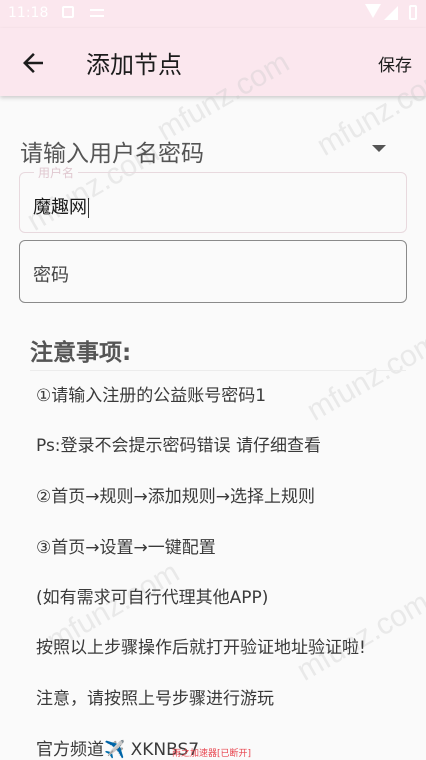 This screenshot has width=426, height=760. What do you see at coordinates (201, 648) in the screenshot?
I see `note-item: 按照以上步骤操作后就打开验证地址验证啦!` at bounding box center [201, 648].